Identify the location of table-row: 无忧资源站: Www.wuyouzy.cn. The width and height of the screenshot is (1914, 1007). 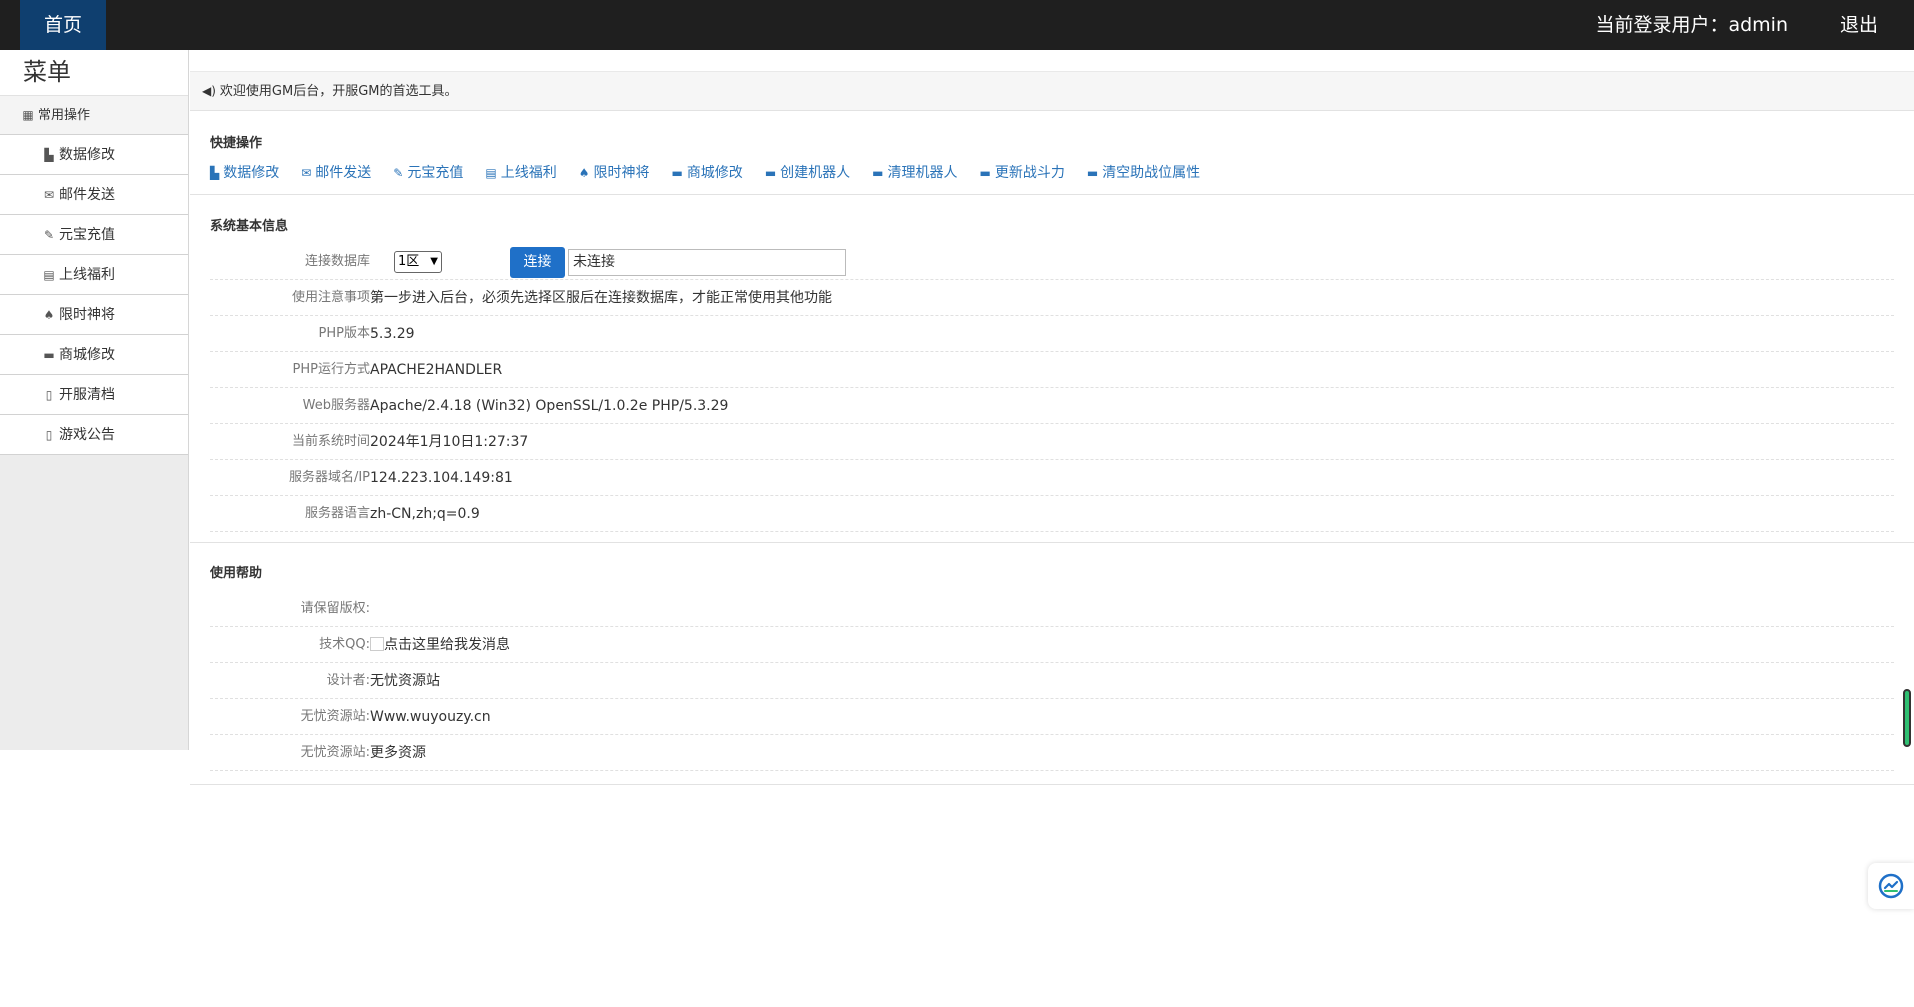
(1052, 717).